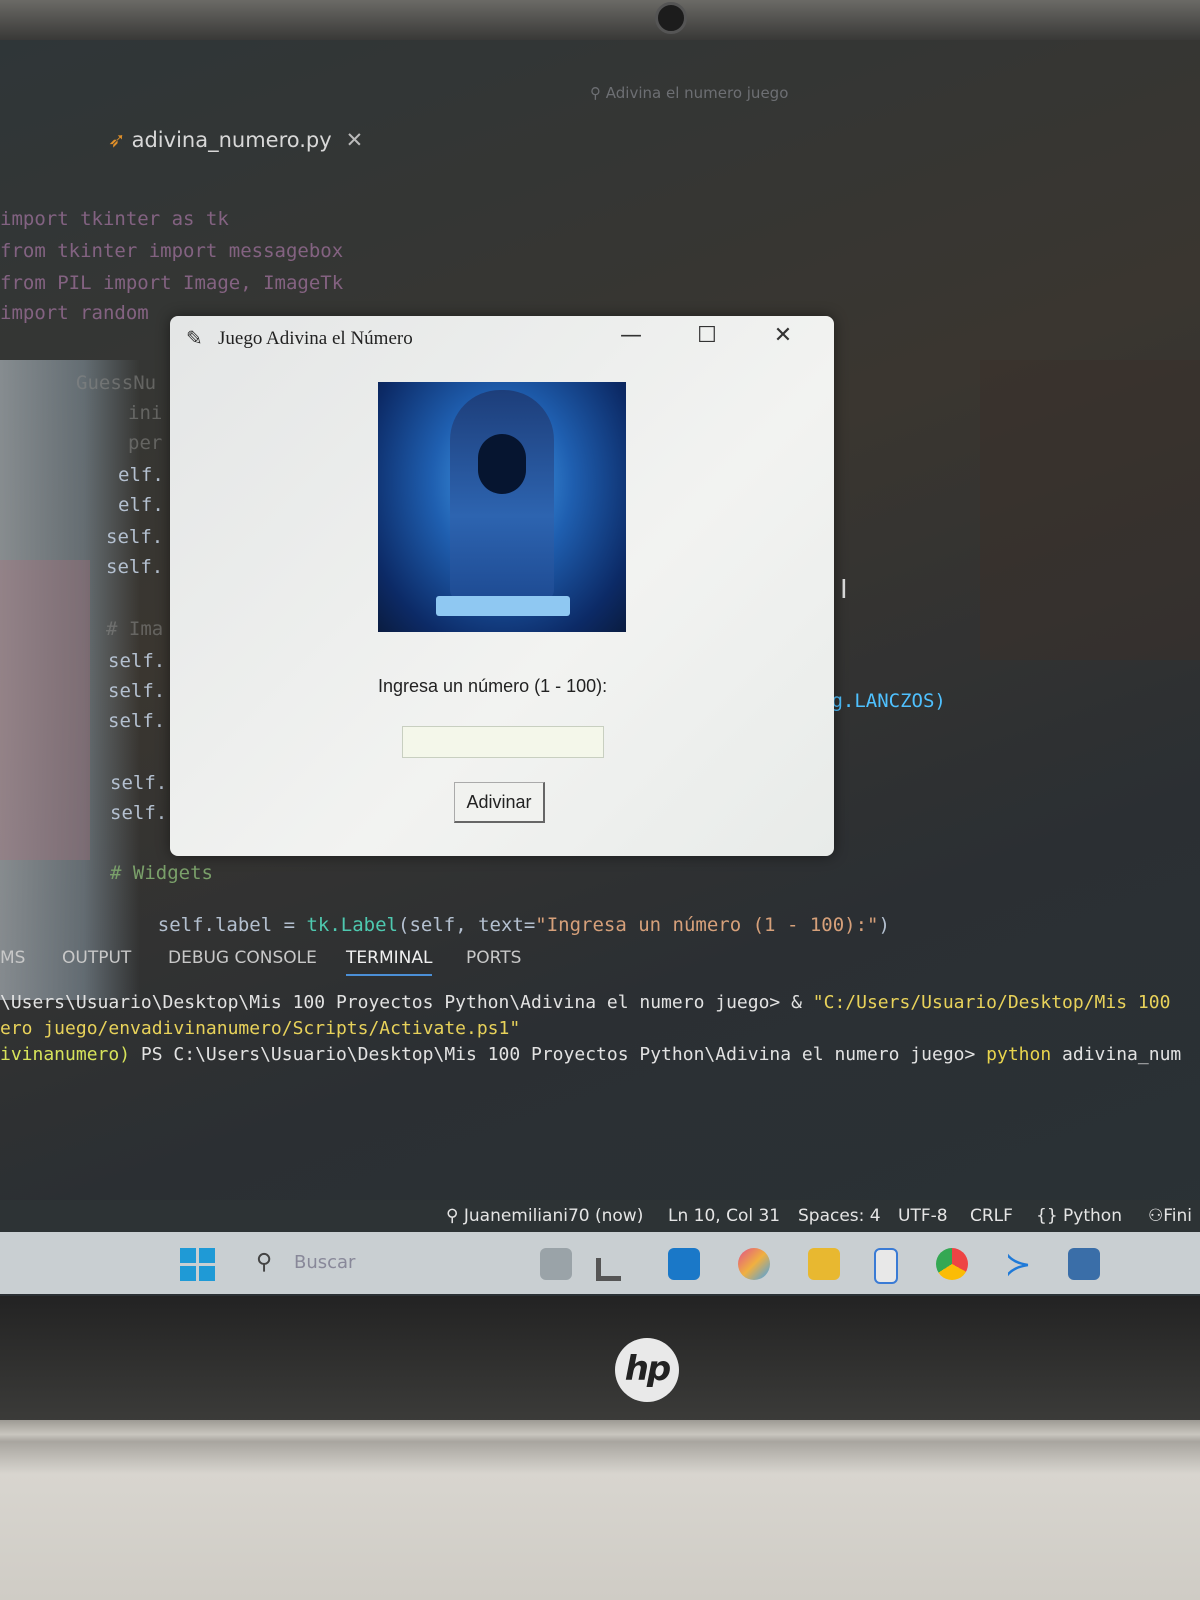 The width and height of the screenshot is (1200, 1600). Describe the element at coordinates (1170, 1216) in the screenshot. I see `finish-status: ⚇Fini` at that location.